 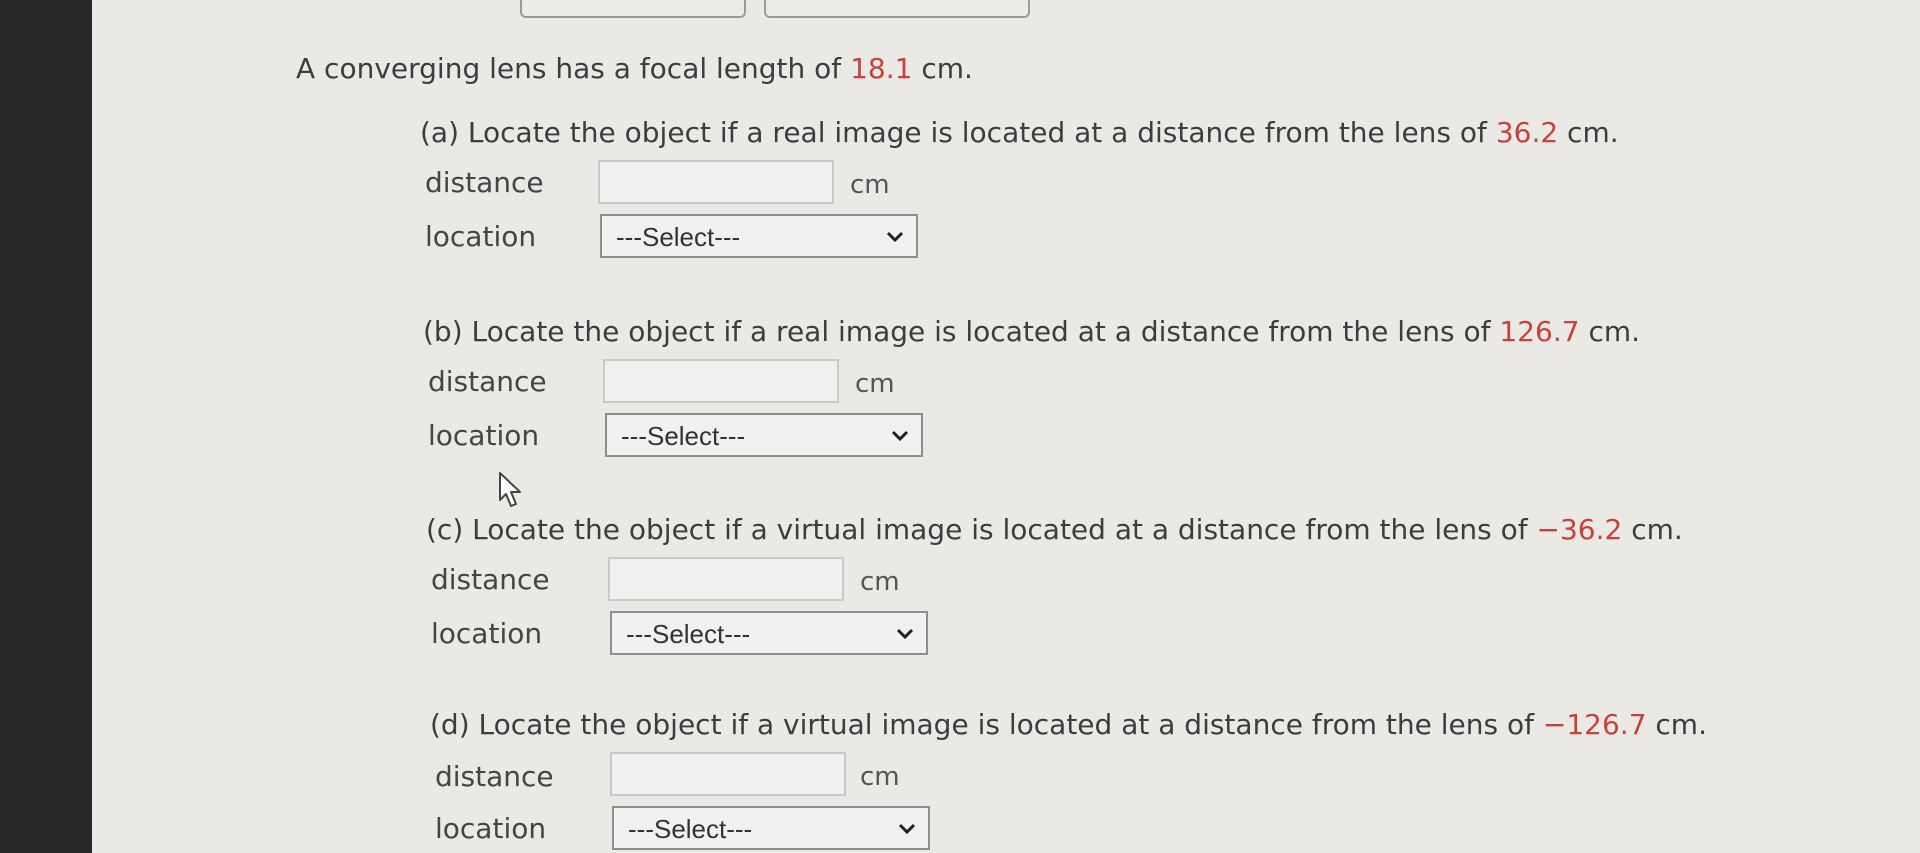 I want to click on part-b-image-distance: 126.7, so click(x=1539, y=331).